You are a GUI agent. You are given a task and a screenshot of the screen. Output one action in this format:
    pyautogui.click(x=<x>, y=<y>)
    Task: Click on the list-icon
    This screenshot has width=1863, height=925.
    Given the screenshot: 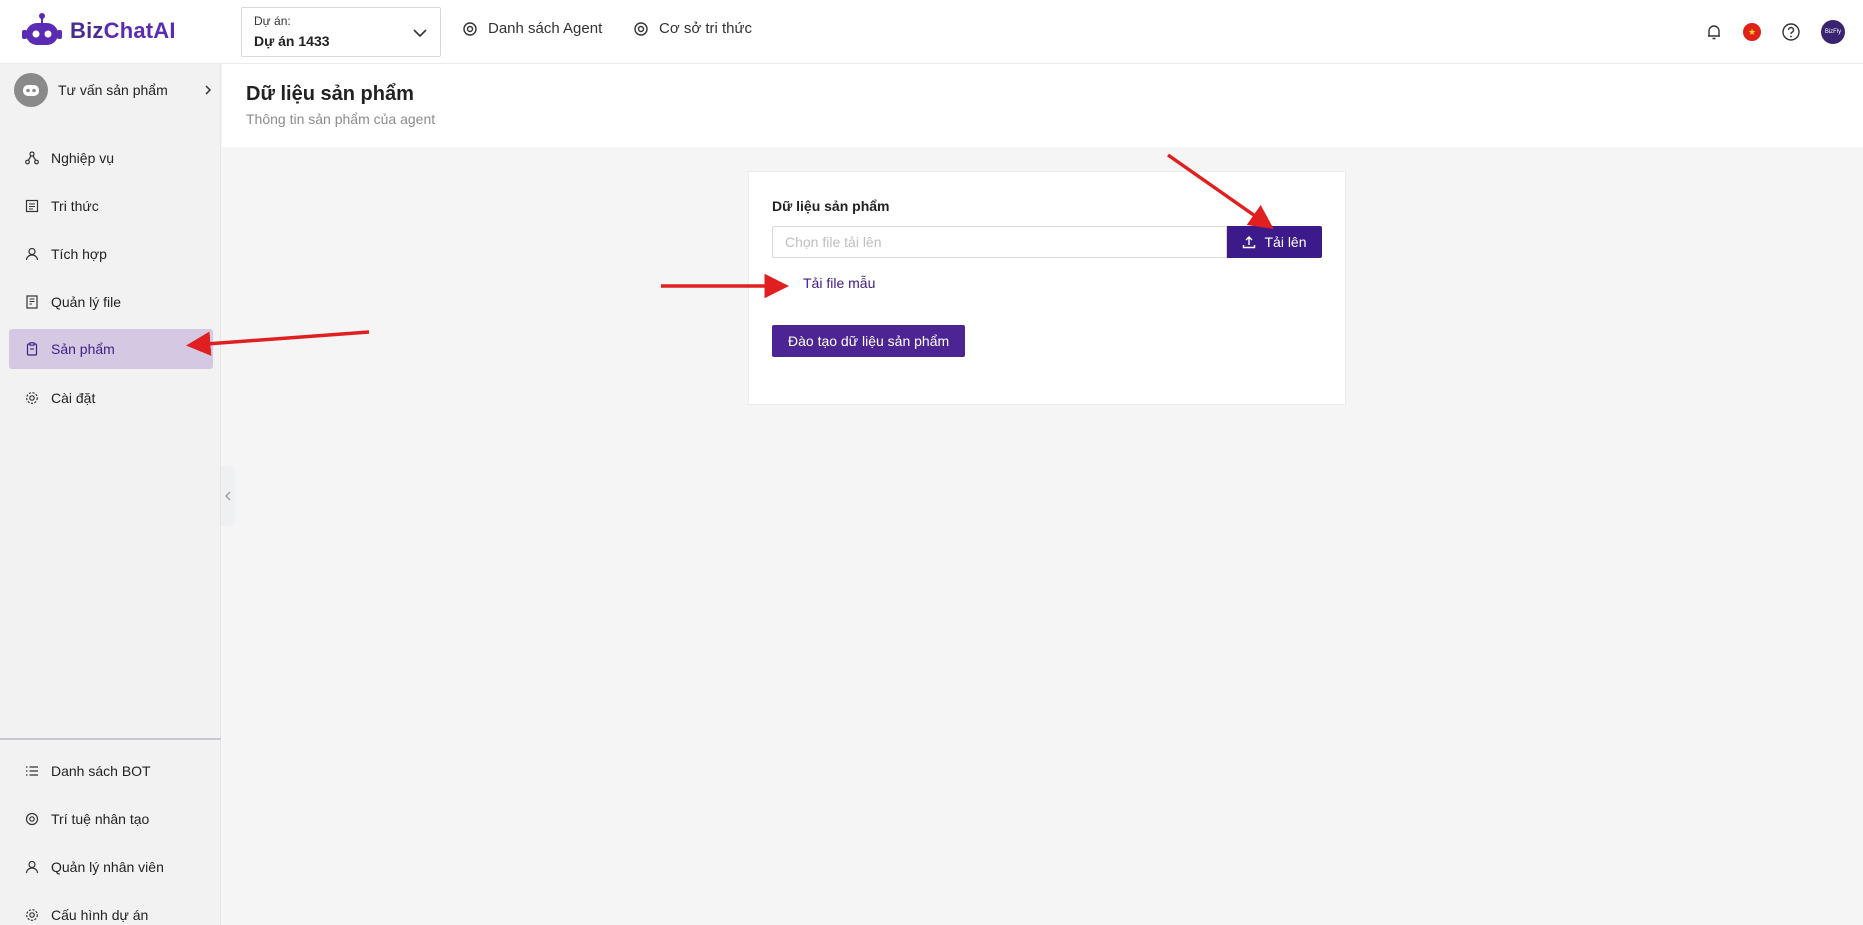 What is the action you would take?
    pyautogui.click(x=32, y=771)
    